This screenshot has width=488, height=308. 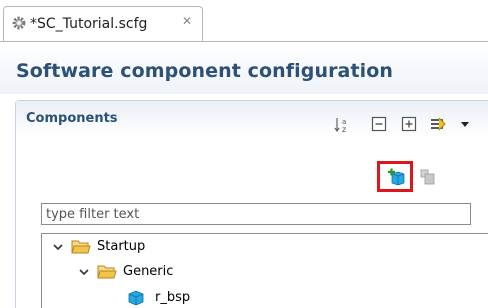 I want to click on filter-menu-icon, so click(x=451, y=124).